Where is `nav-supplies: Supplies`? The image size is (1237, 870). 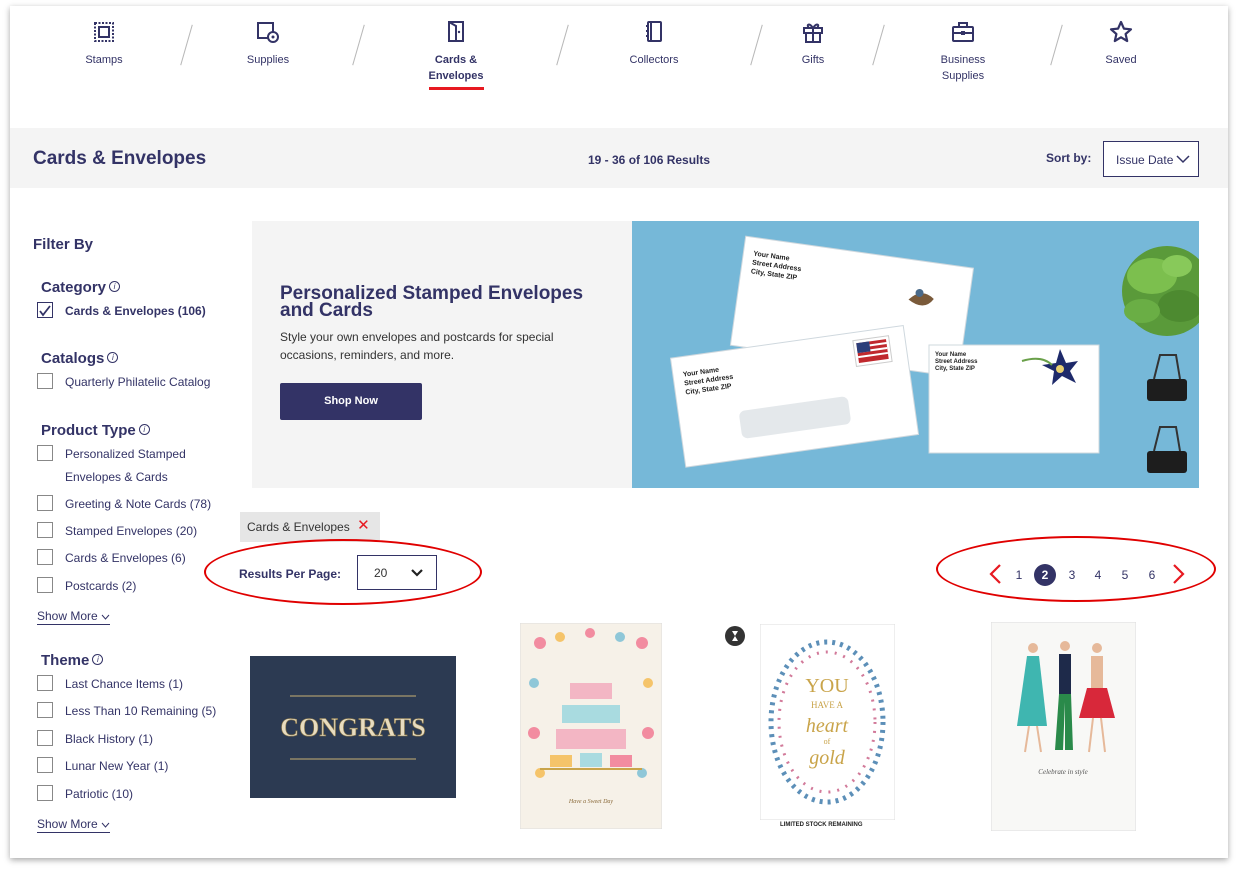 nav-supplies: Supplies is located at coordinates (268, 44).